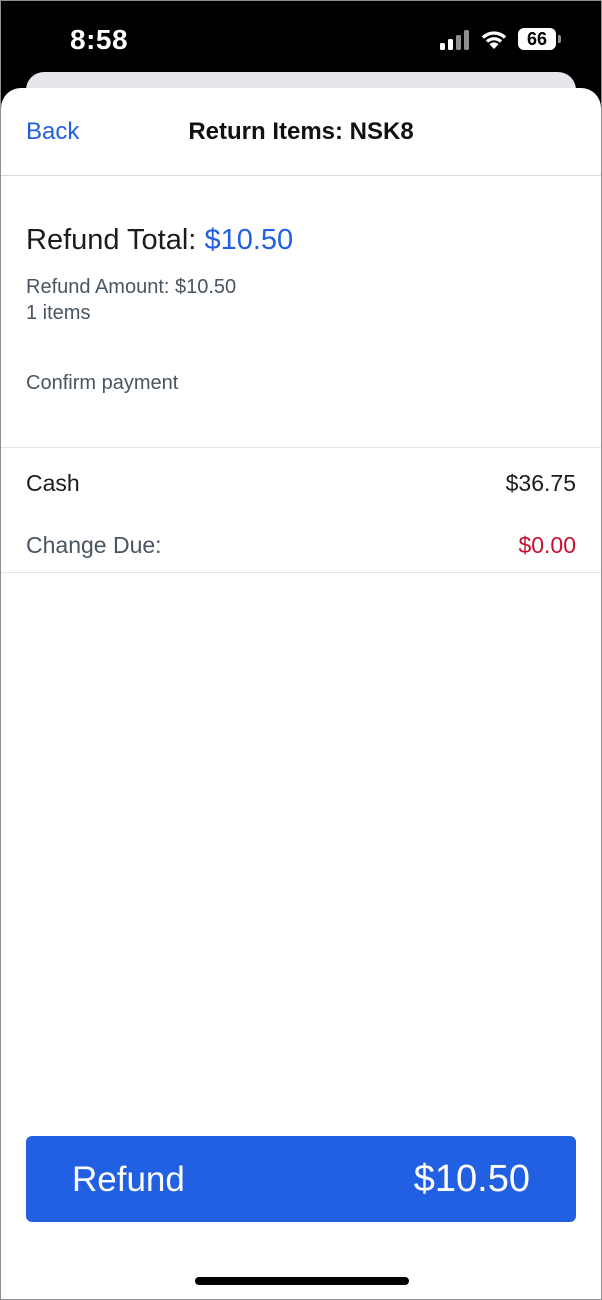  What do you see at coordinates (537, 39) in the screenshot?
I see `battery-level: 66` at bounding box center [537, 39].